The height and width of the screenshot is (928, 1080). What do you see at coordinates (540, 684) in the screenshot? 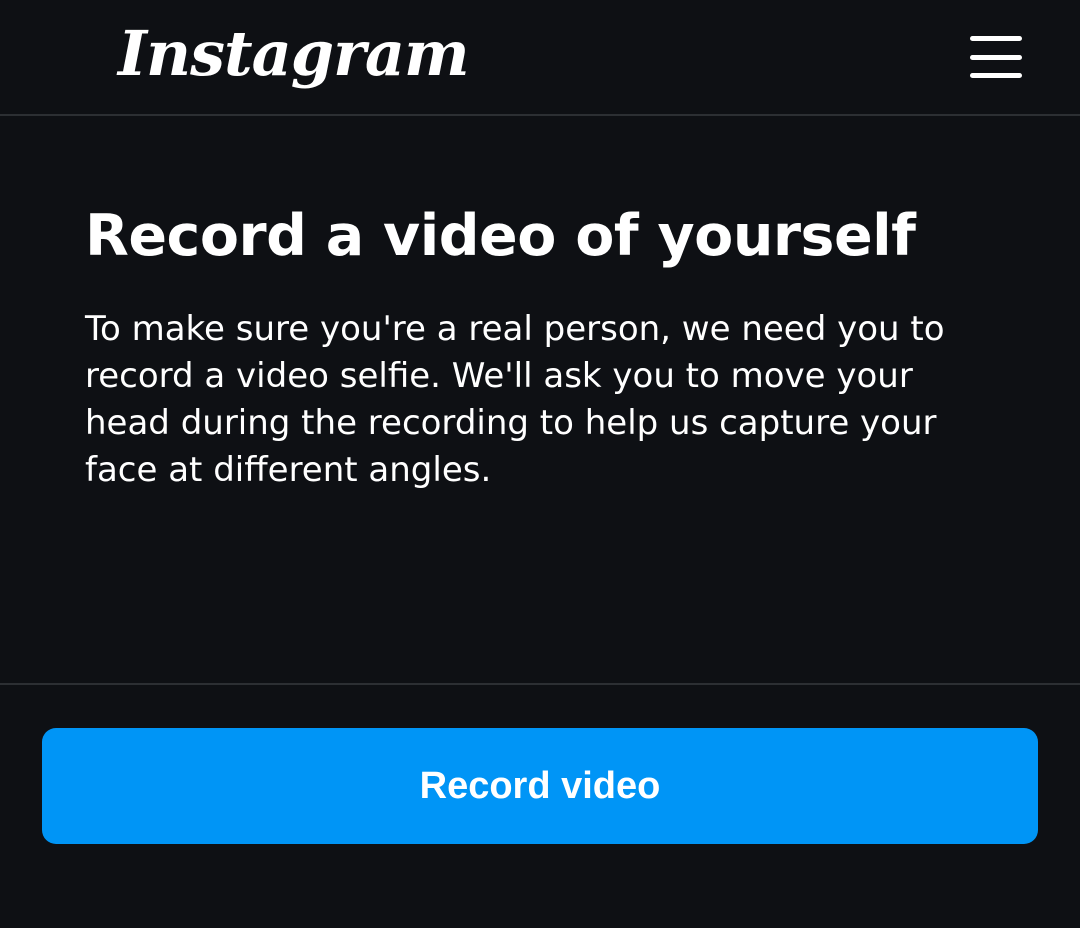
I see `footer-divider` at bounding box center [540, 684].